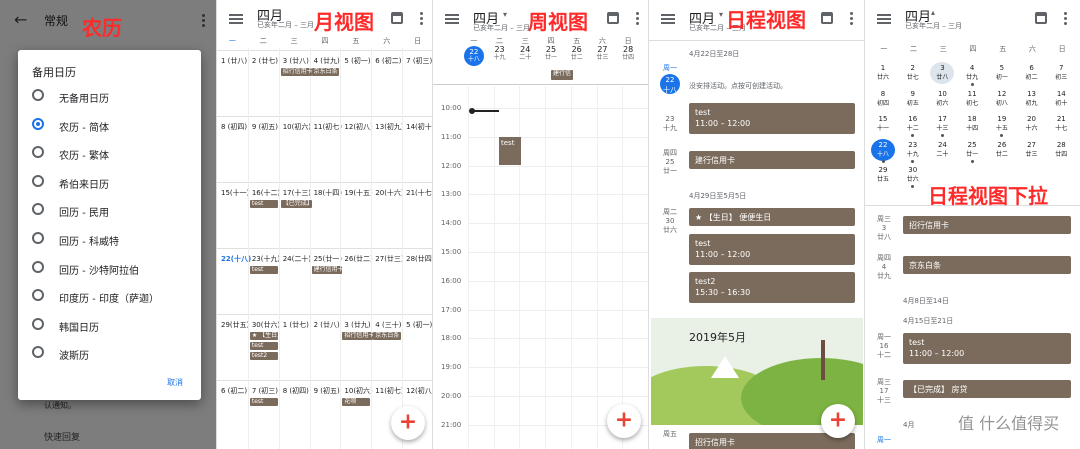 The height and width of the screenshot is (449, 1080). What do you see at coordinates (263, 336) in the screenshot?
I see `event-chip: ★ 【生日】` at bounding box center [263, 336].